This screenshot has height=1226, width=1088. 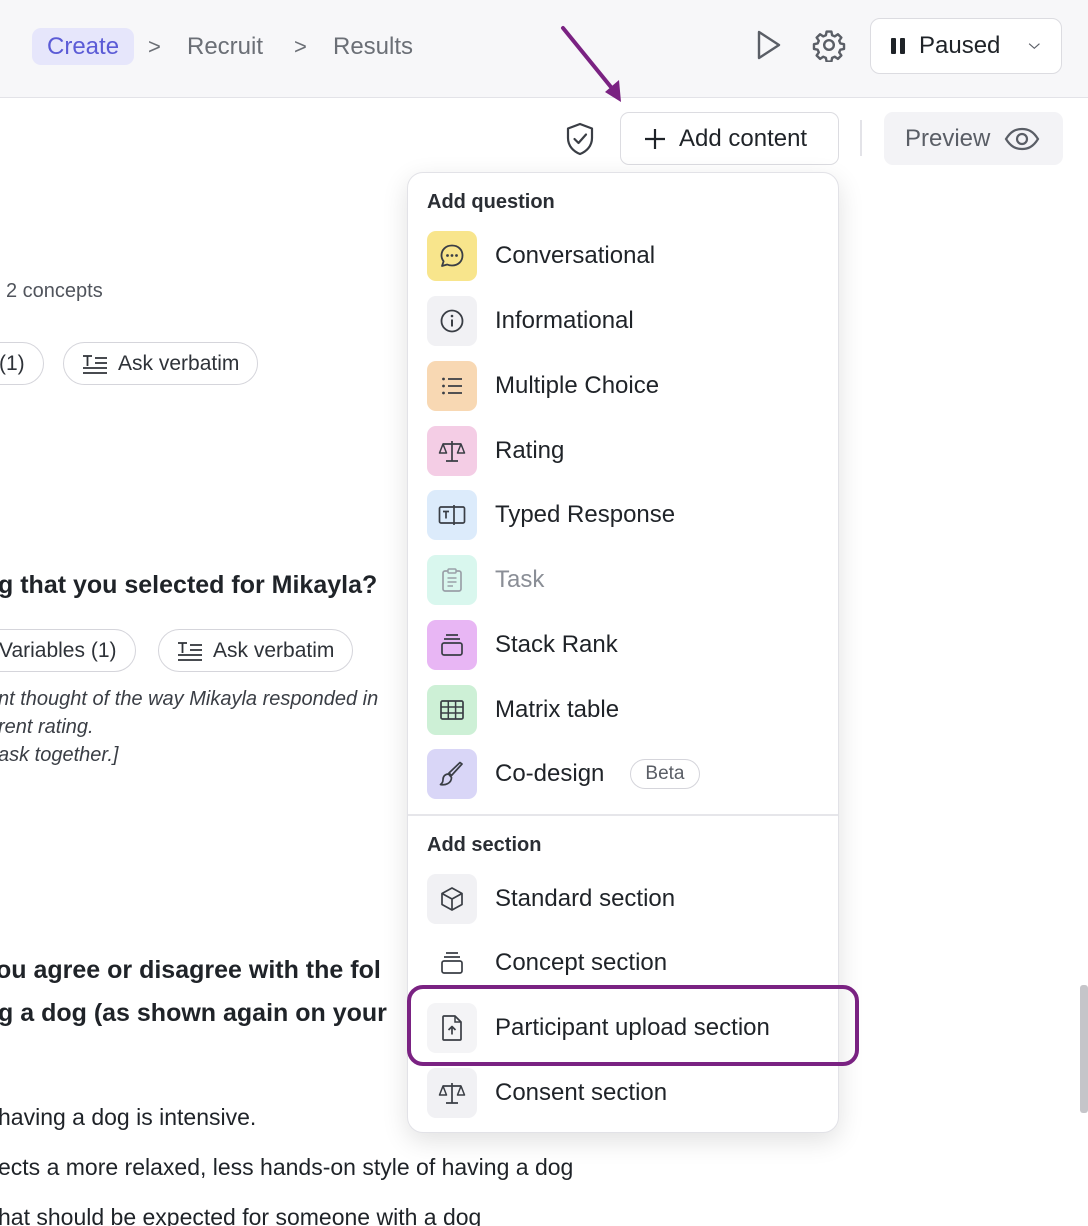 What do you see at coordinates (580, 139) in the screenshot?
I see `shield-check-icon` at bounding box center [580, 139].